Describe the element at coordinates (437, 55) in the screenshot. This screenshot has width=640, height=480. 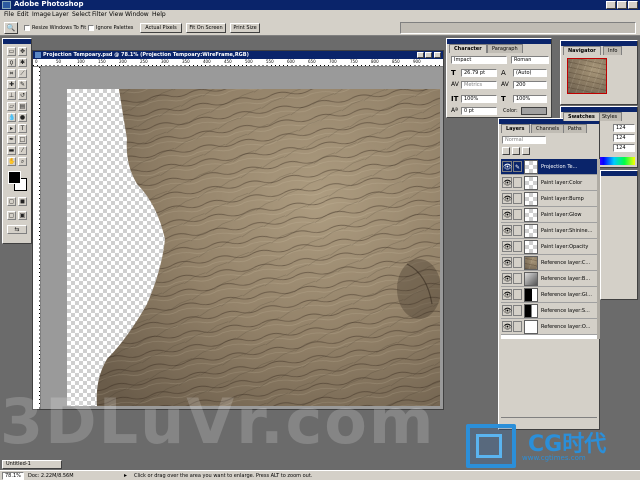
I see `doc-close-button` at that location.